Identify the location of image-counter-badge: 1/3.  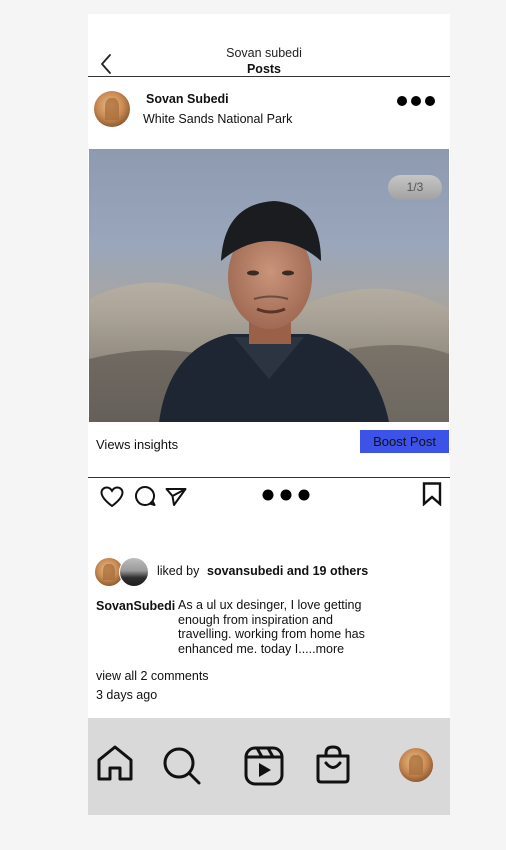
(415, 187).